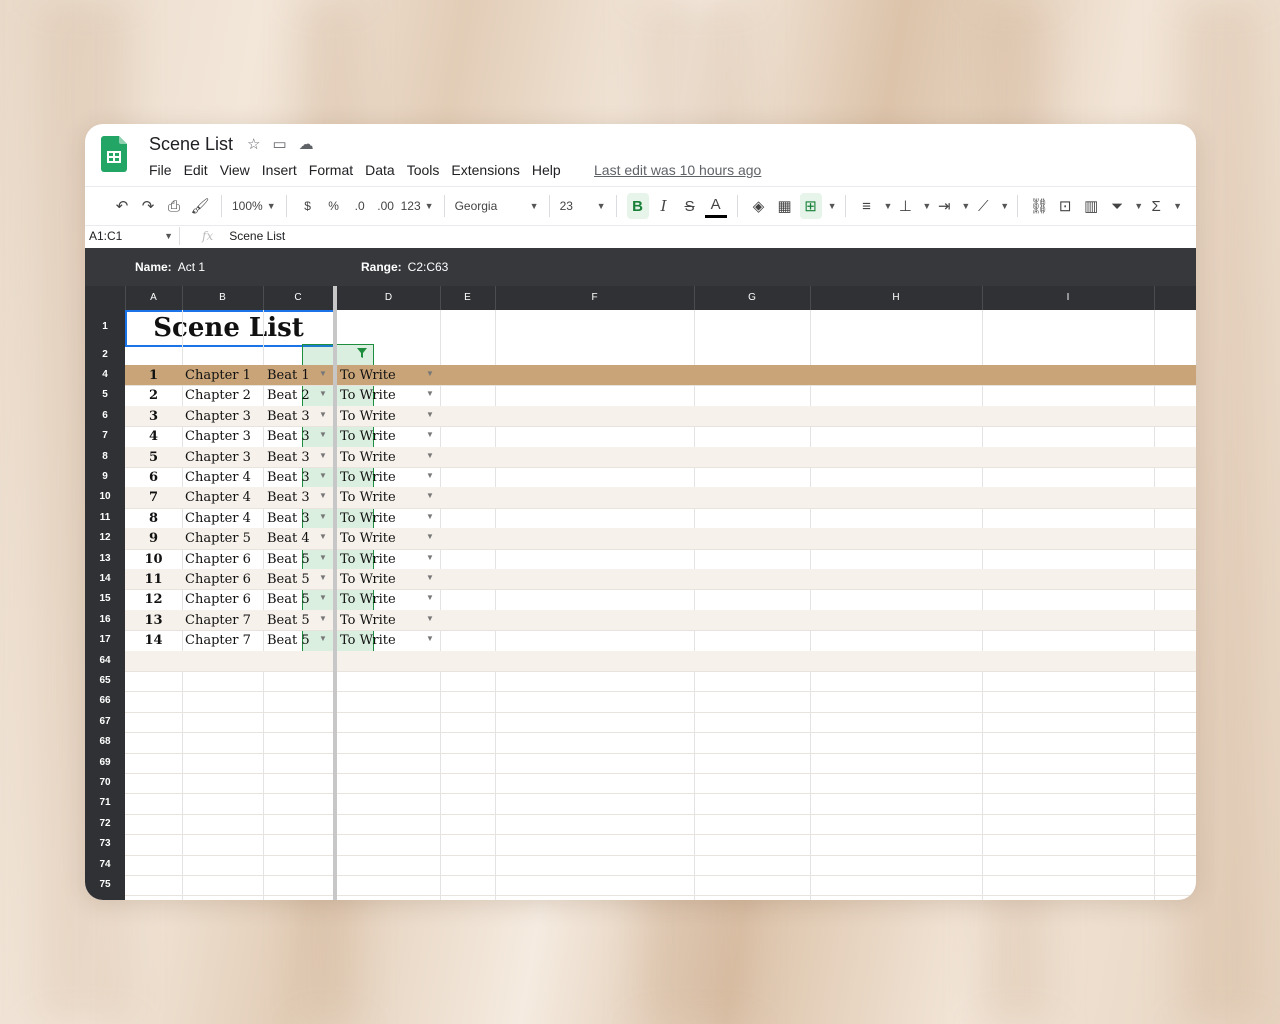  I want to click on star-icon: ☆, so click(253, 144).